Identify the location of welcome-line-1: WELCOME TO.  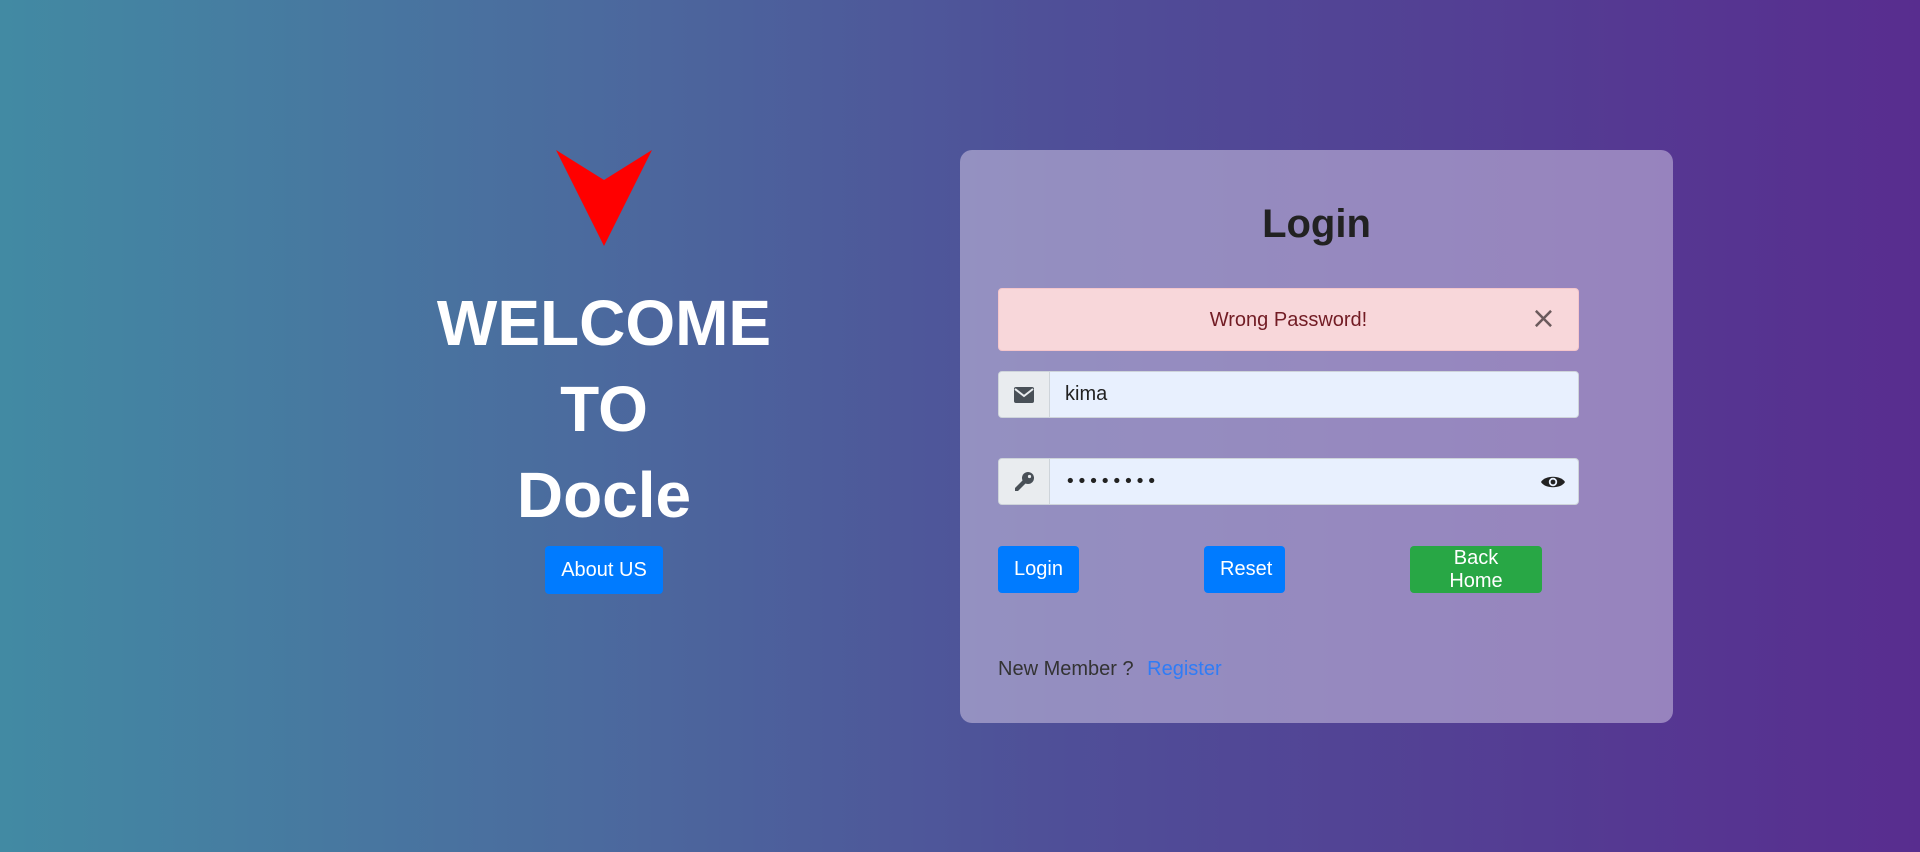
(604, 366).